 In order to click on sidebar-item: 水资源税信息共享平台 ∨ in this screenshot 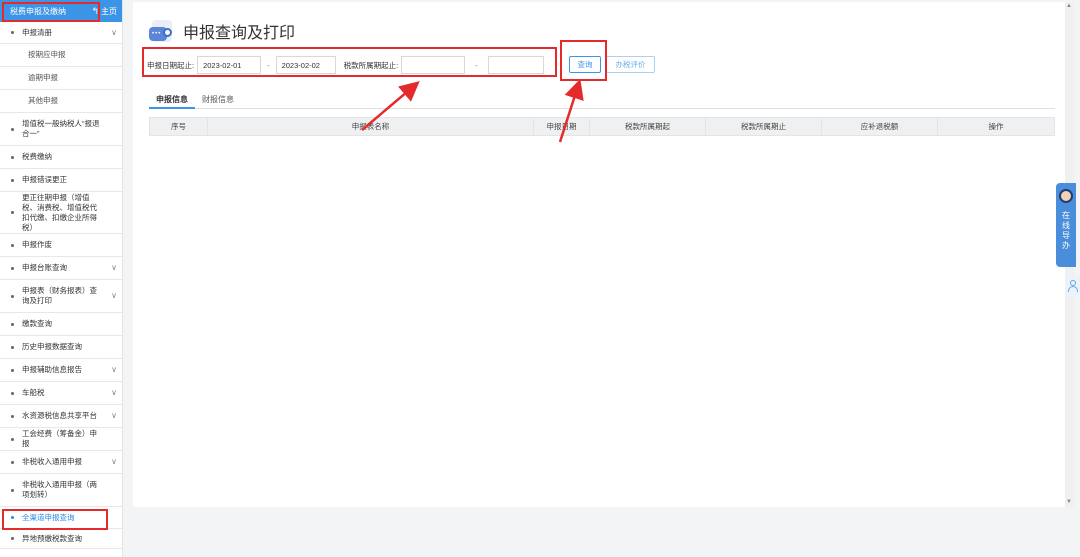, I will do `click(61, 416)`.